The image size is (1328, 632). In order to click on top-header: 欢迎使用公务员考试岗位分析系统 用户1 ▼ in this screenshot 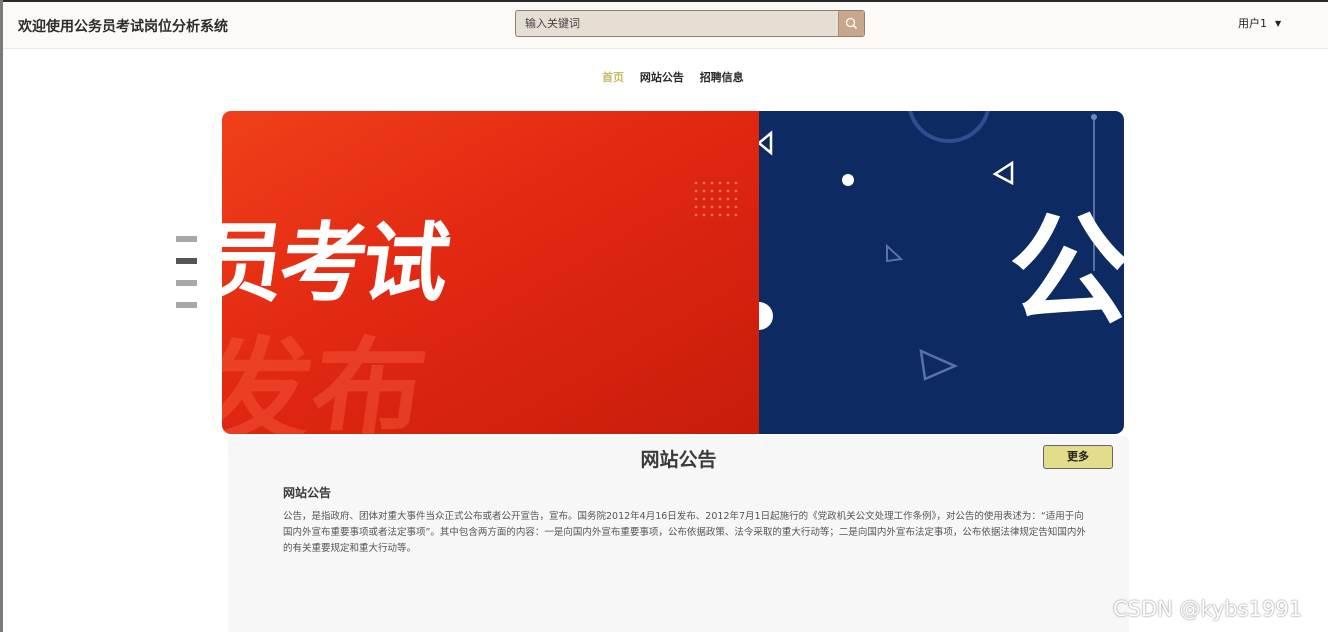, I will do `click(665, 25)`.